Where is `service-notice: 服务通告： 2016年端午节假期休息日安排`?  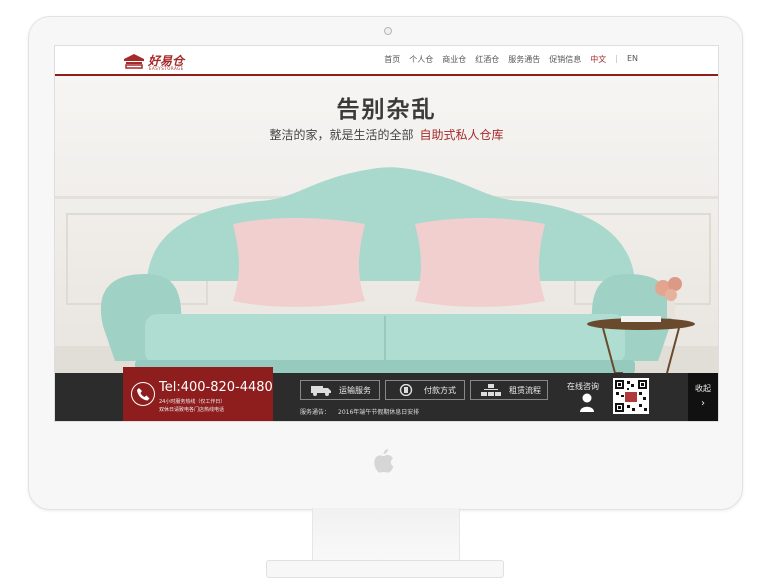 service-notice: 服务通告： 2016年端午节假期休息日安排 is located at coordinates (359, 411).